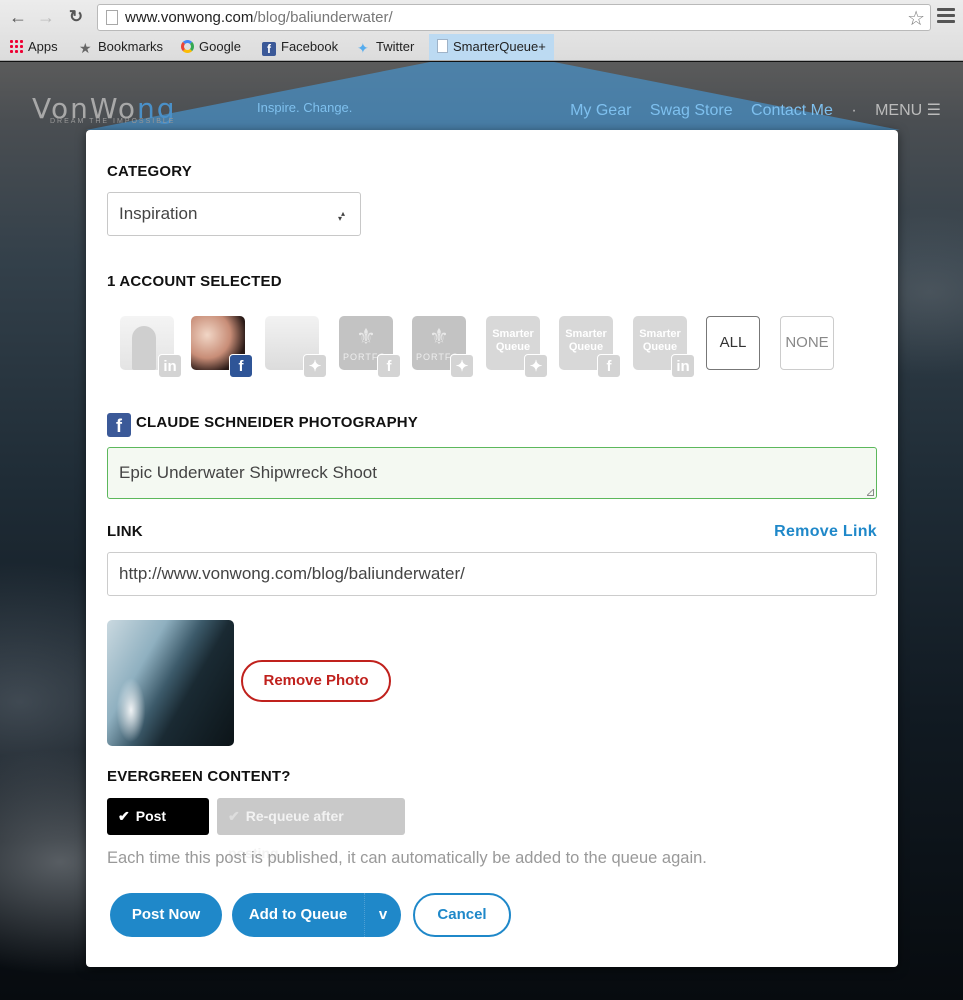 The image size is (963, 1000). I want to click on nav-menu: MENU ☰, so click(908, 110).